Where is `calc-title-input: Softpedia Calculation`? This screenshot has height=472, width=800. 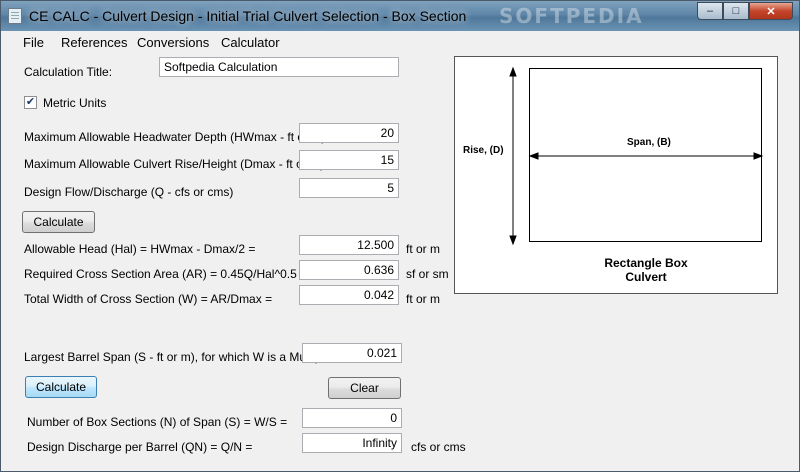
calc-title-input: Softpedia Calculation is located at coordinates (279, 67).